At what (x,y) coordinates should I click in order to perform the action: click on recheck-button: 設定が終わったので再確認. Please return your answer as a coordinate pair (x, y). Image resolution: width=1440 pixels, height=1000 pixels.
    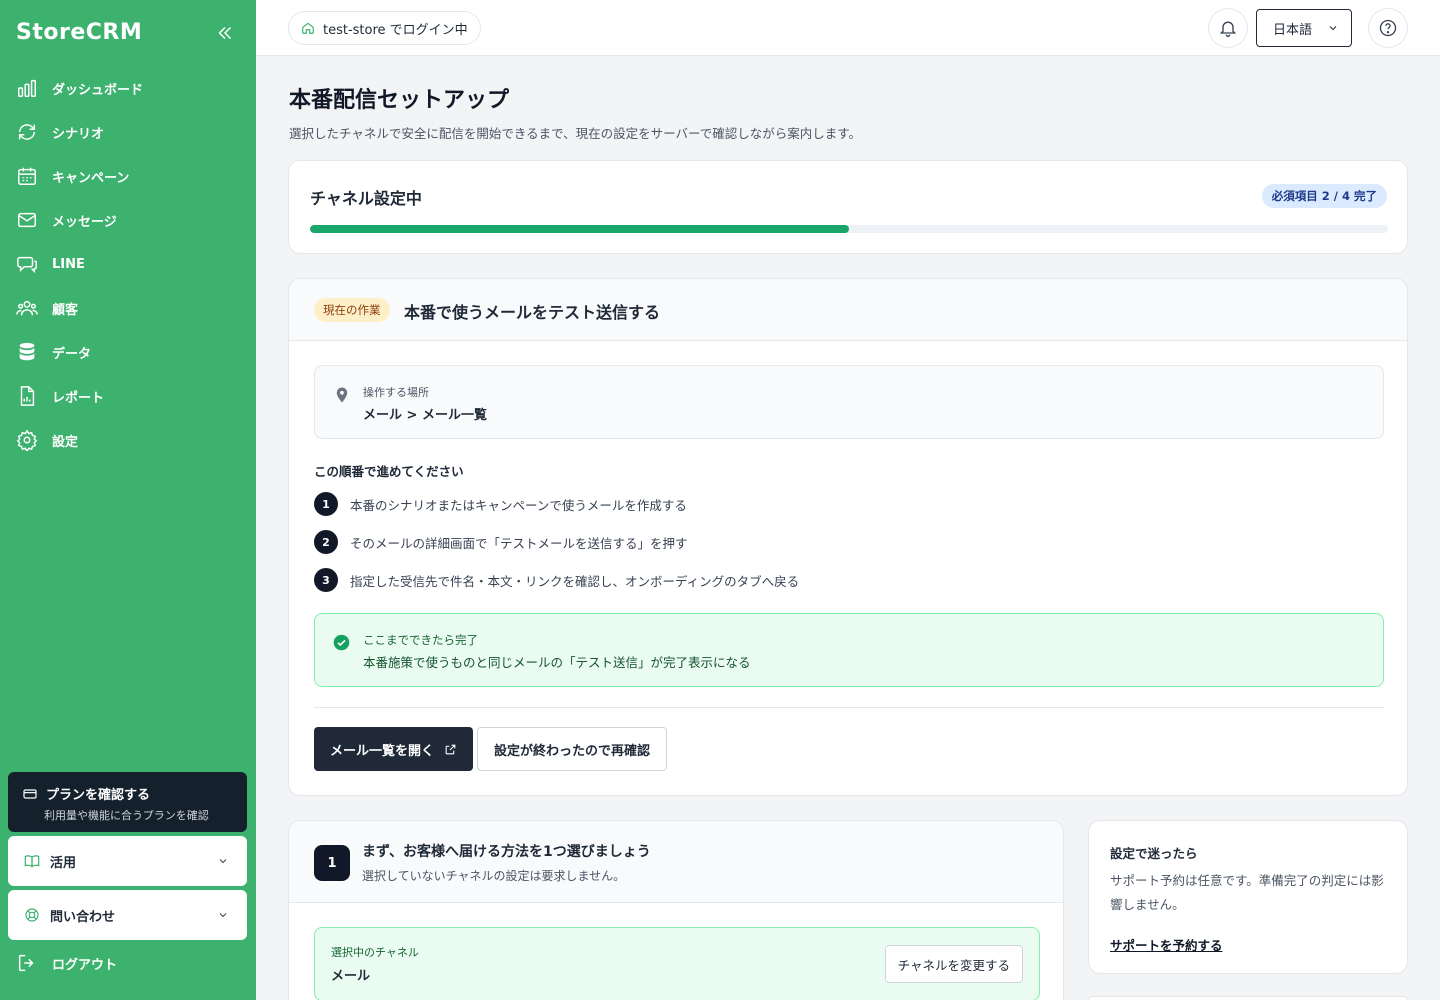
    Looking at the image, I should click on (572, 749).